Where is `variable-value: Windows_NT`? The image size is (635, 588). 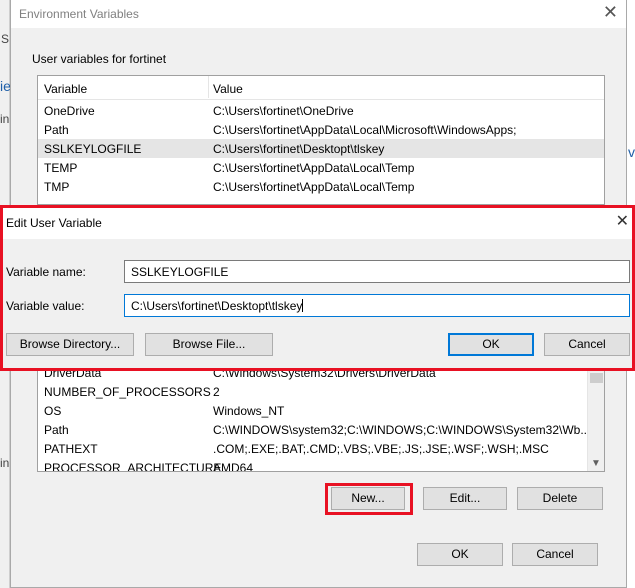
variable-value: Windows_NT is located at coordinates (249, 411).